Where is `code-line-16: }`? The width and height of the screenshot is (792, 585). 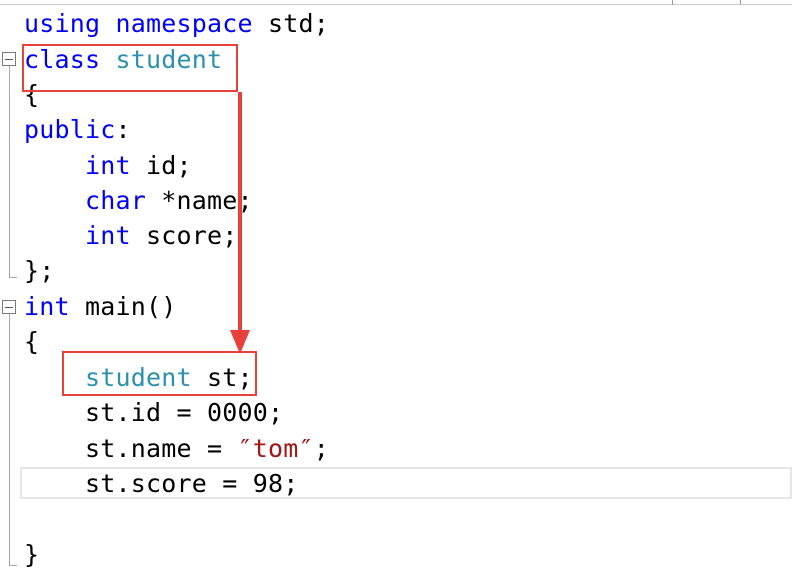 code-line-16: } is located at coordinates (31, 555).